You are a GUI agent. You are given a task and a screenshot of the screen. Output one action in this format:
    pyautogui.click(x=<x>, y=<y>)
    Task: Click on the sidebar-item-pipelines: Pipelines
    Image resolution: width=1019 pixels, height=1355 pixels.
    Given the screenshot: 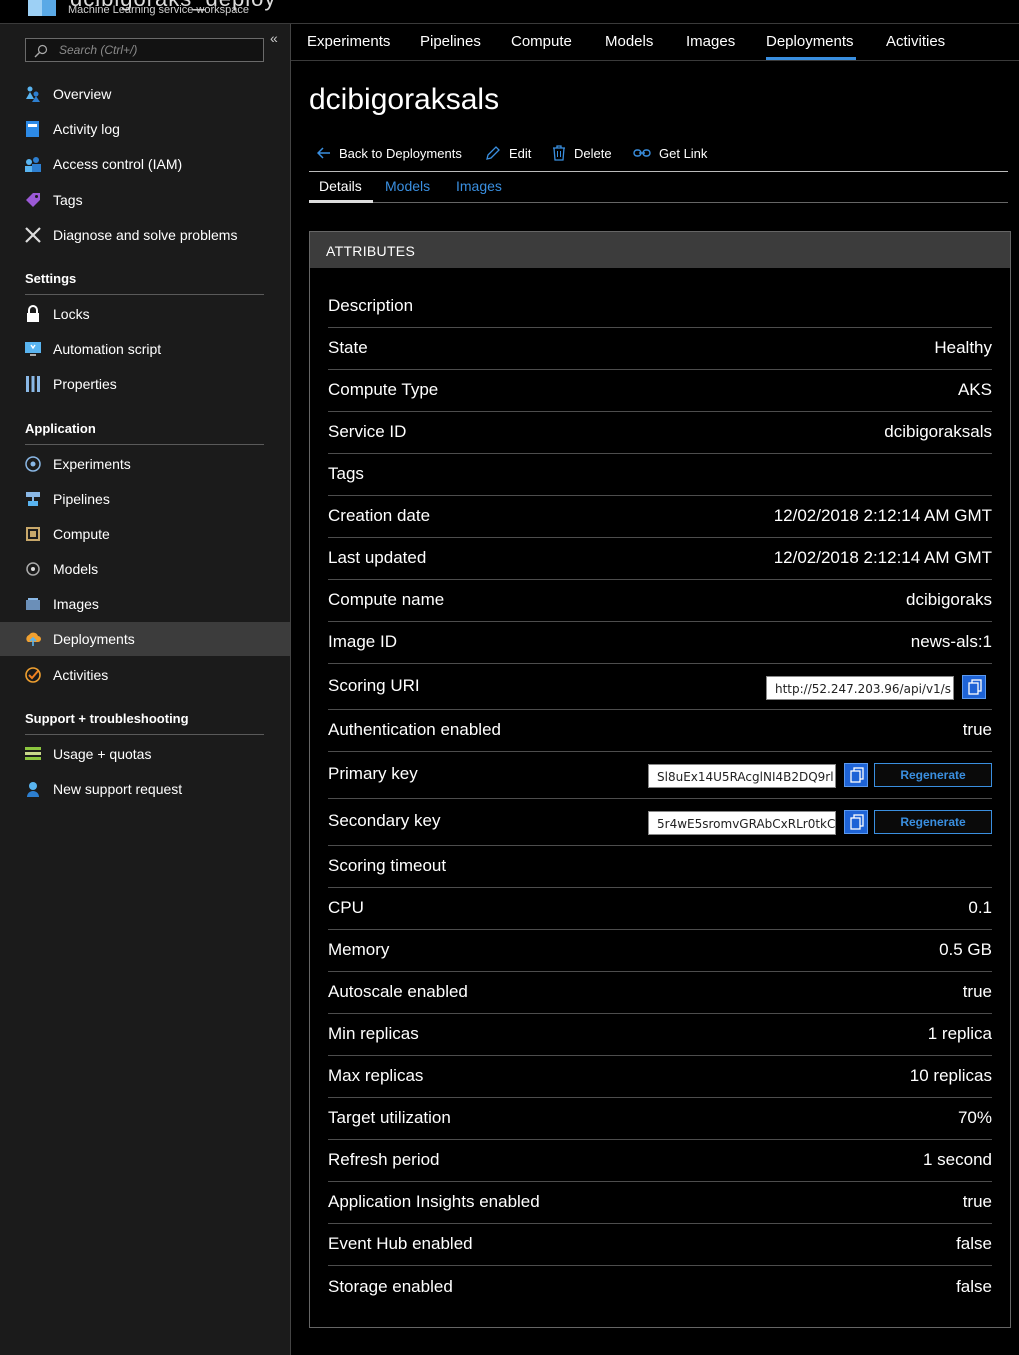 What is the action you would take?
    pyautogui.click(x=145, y=499)
    